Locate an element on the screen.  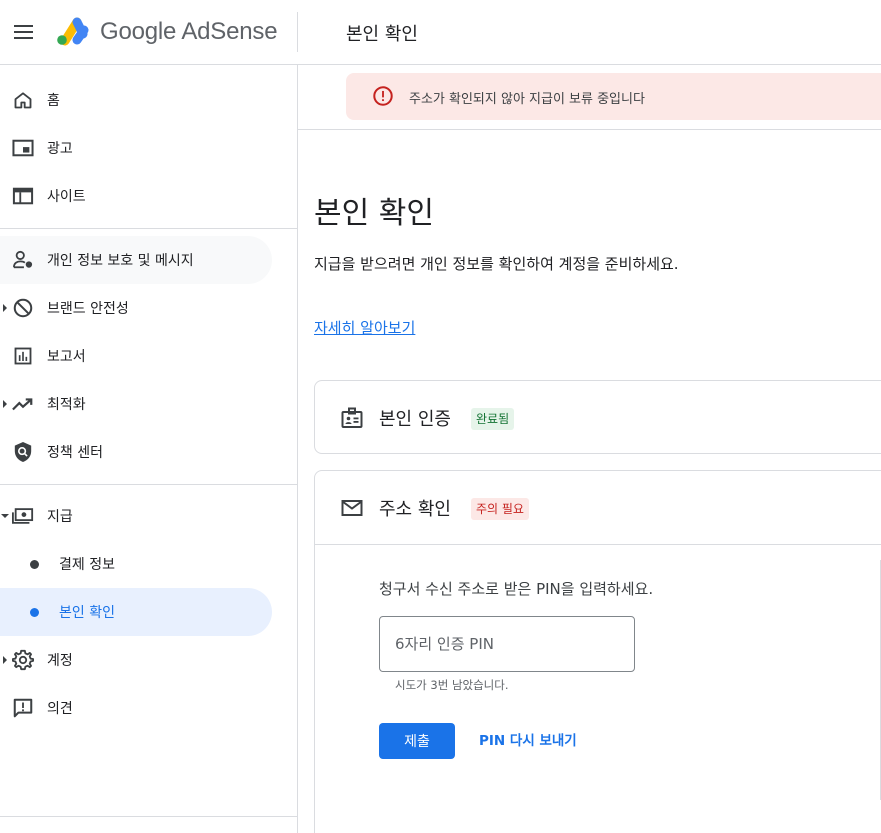
reports-icon is located at coordinates (23, 356).